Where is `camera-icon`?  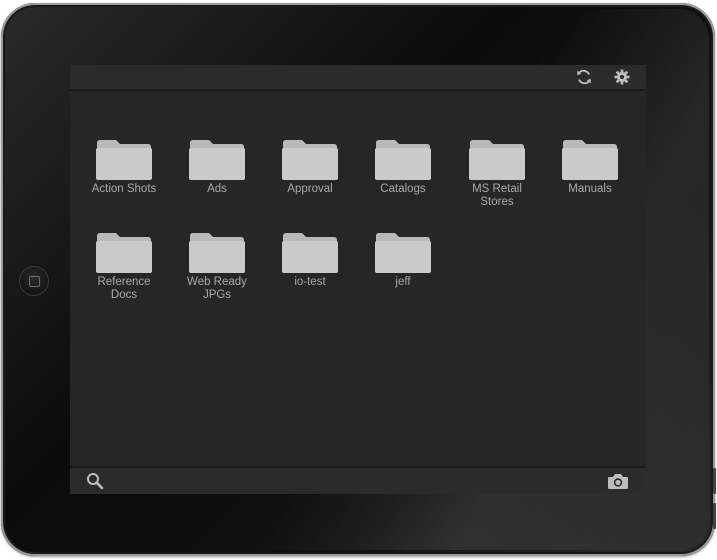
camera-icon is located at coordinates (618, 481).